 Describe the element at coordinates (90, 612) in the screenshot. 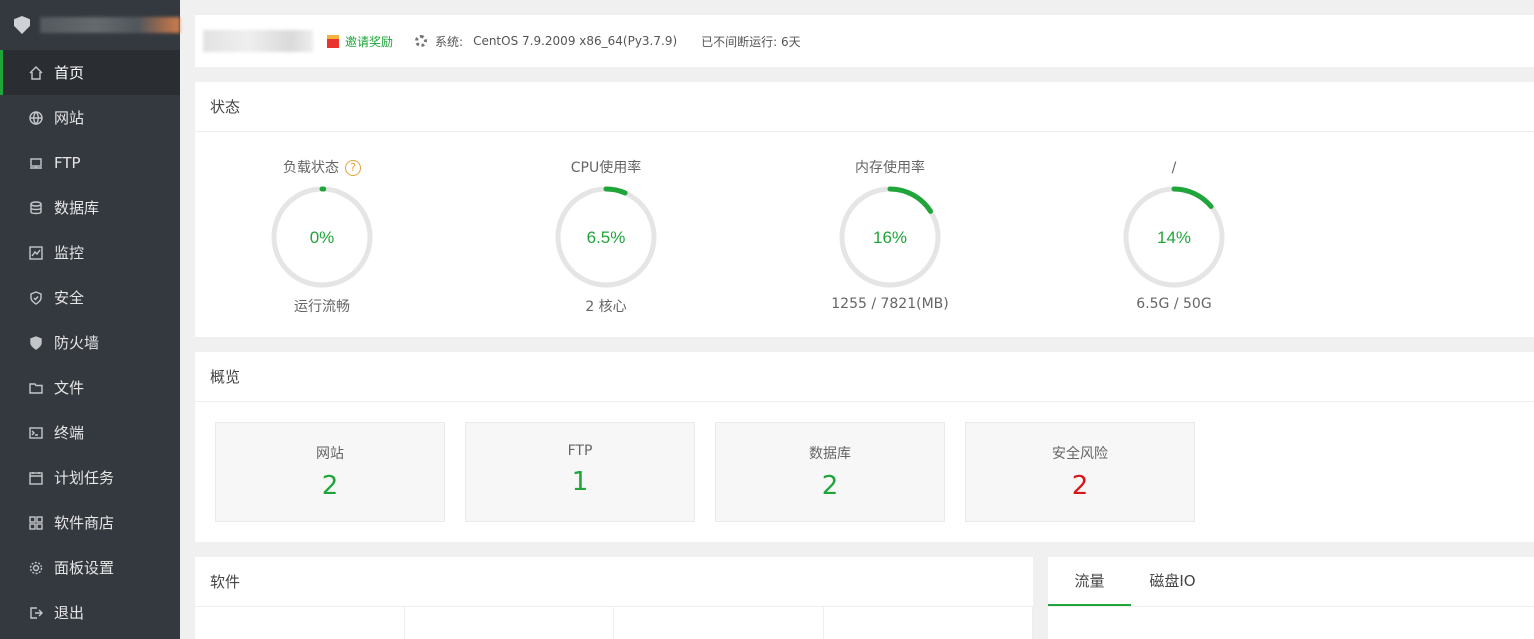

I see `sidebar-item: 退出` at that location.